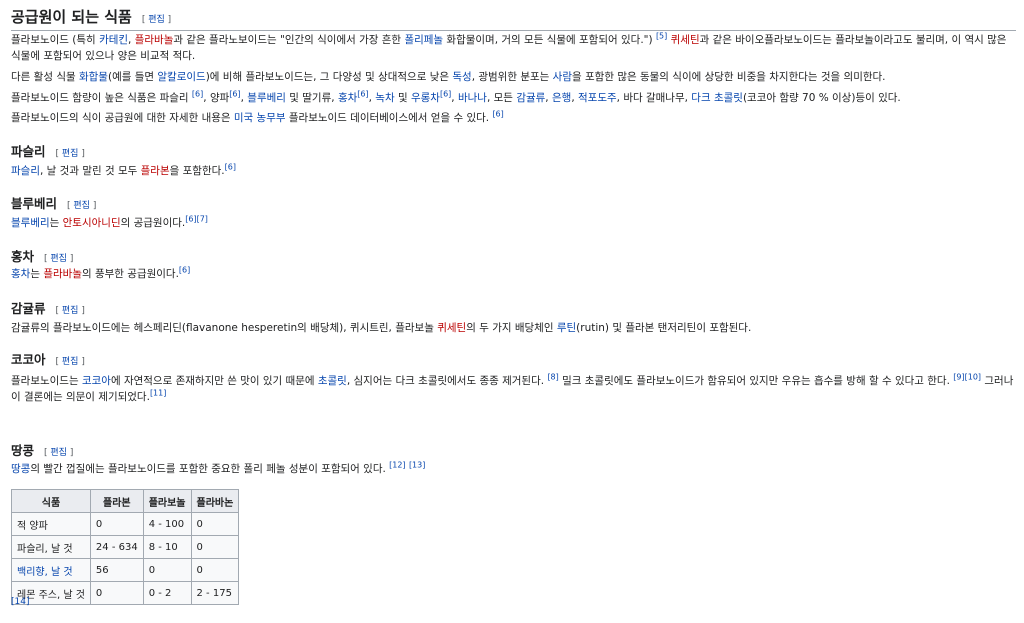 The image size is (1024, 623). Describe the element at coordinates (513, 255) in the screenshot. I see `subsection-heading: 홍차 [ 편집 ]` at that location.